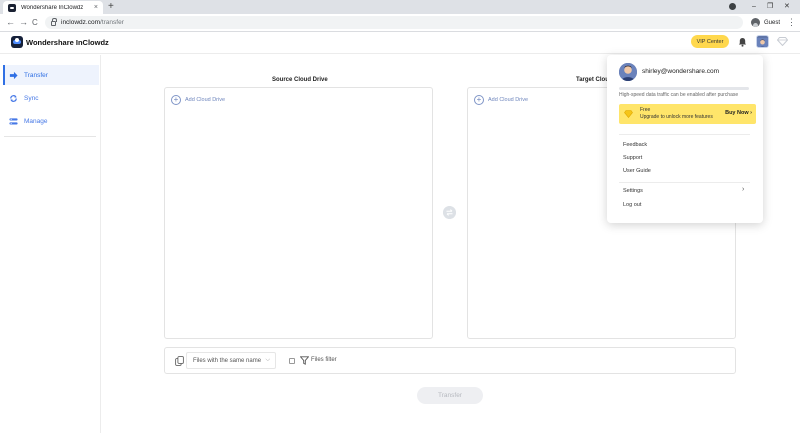 Image resolution: width=800 pixels, height=433 pixels. I want to click on brand: Wondershare InClowdz, so click(60, 42).